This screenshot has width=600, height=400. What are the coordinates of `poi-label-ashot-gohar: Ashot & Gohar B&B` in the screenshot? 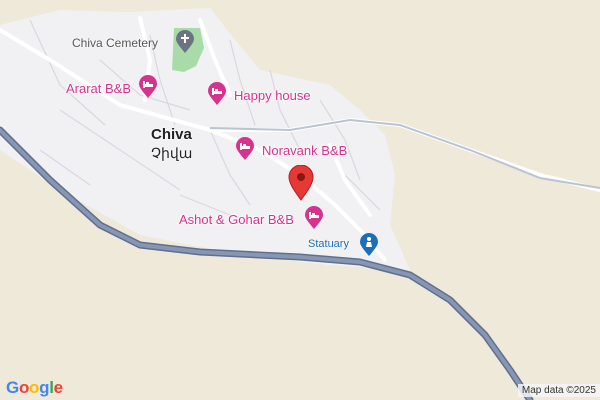 It's located at (236, 219).